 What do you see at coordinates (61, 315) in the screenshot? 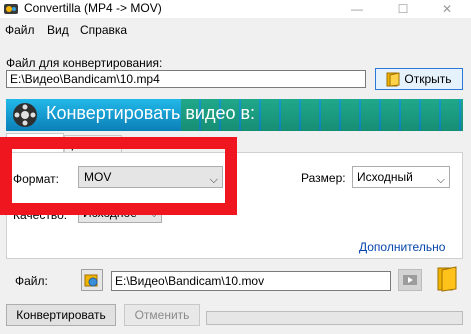
I see `convert-button: Конвертировать` at bounding box center [61, 315].